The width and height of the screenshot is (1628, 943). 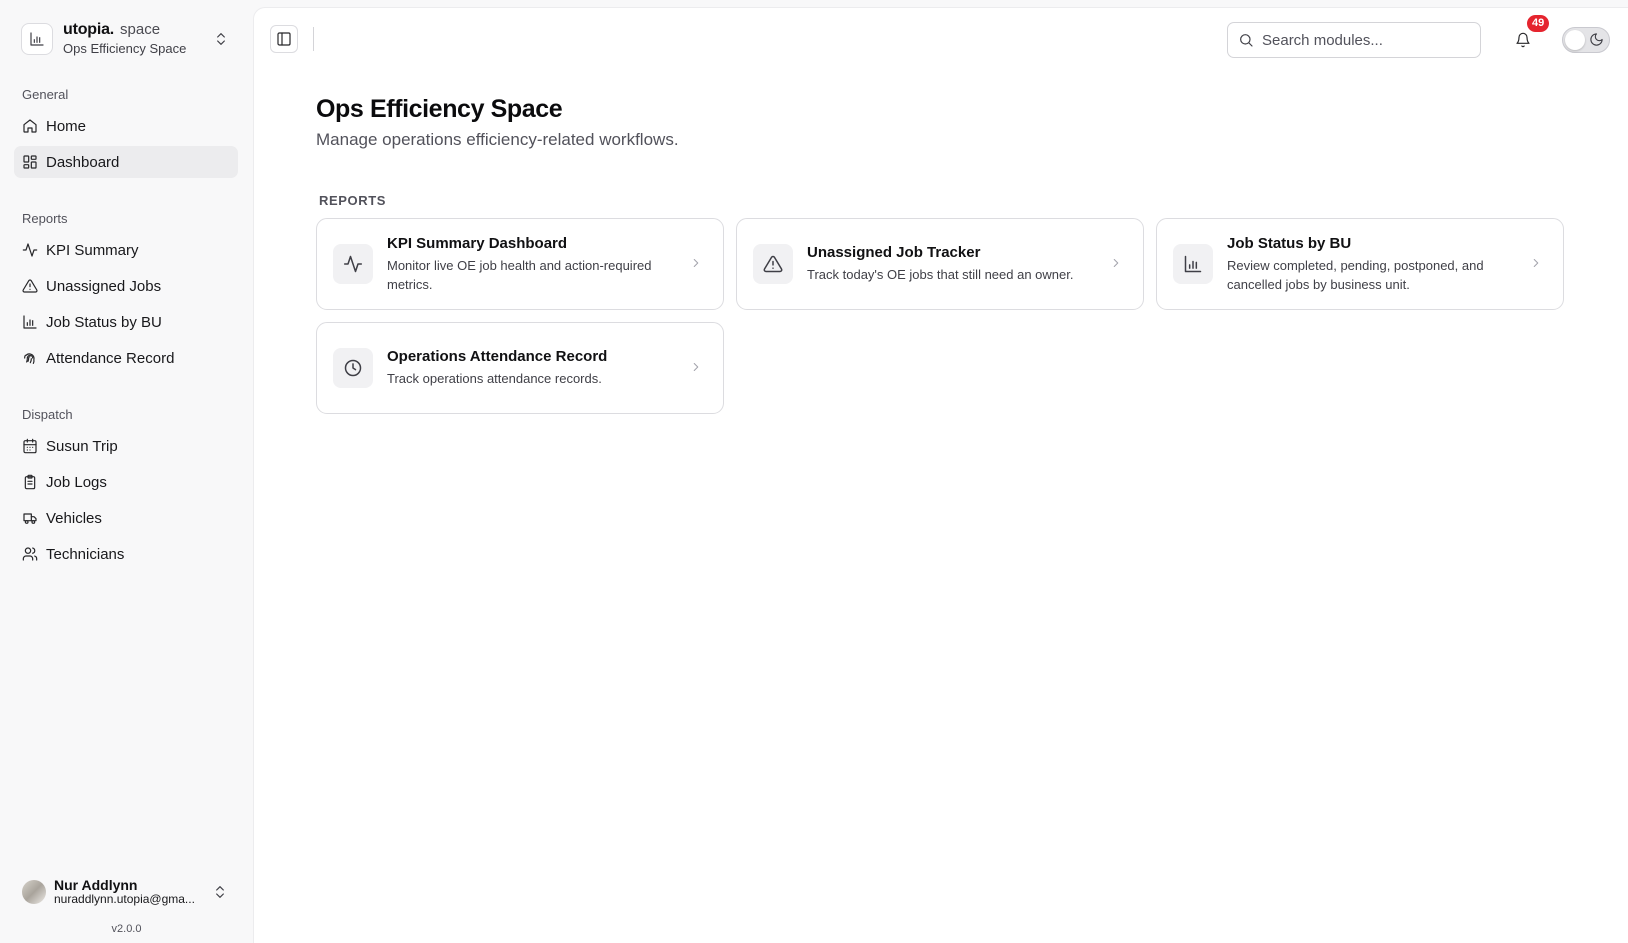 I want to click on topbar-divider, so click(x=313, y=39).